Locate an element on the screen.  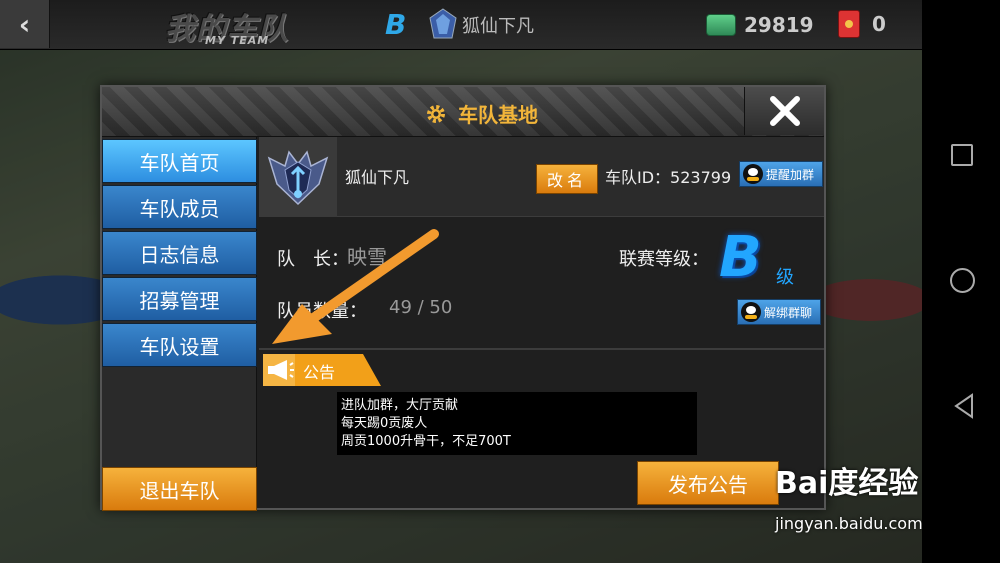
dialog-title: 车队基地 is located at coordinates (481, 113).